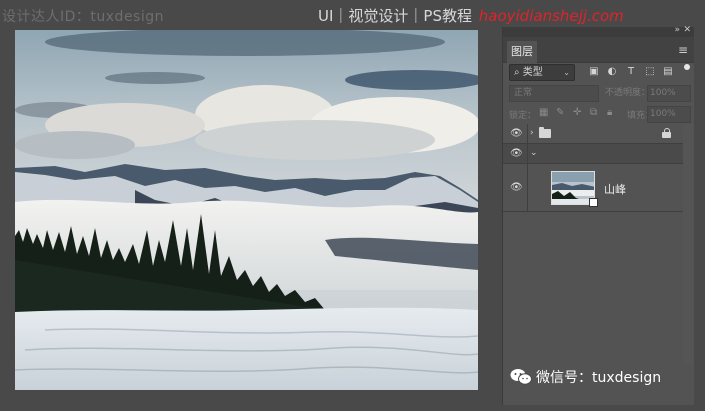  I want to click on blend-mode-select: 正常, so click(554, 93).